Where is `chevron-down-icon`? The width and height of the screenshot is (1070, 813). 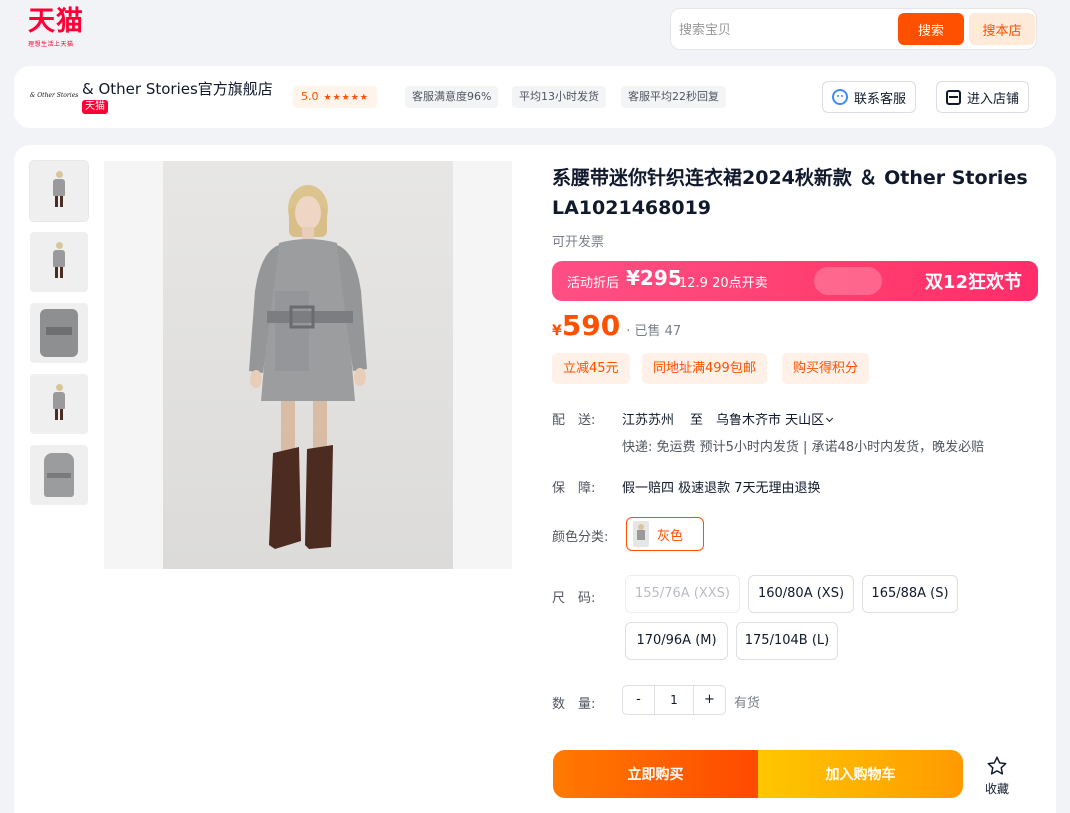
chevron-down-icon is located at coordinates (830, 418).